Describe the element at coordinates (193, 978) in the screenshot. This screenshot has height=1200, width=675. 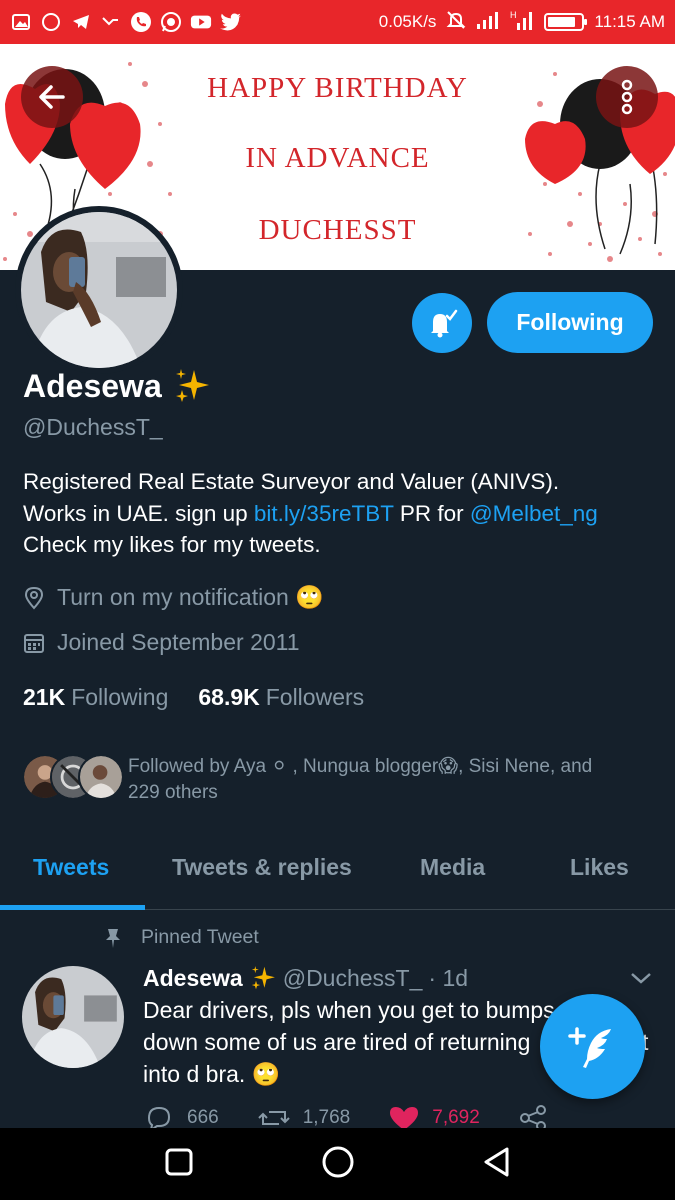
I see `tweet-author-name: Adesewa` at that location.